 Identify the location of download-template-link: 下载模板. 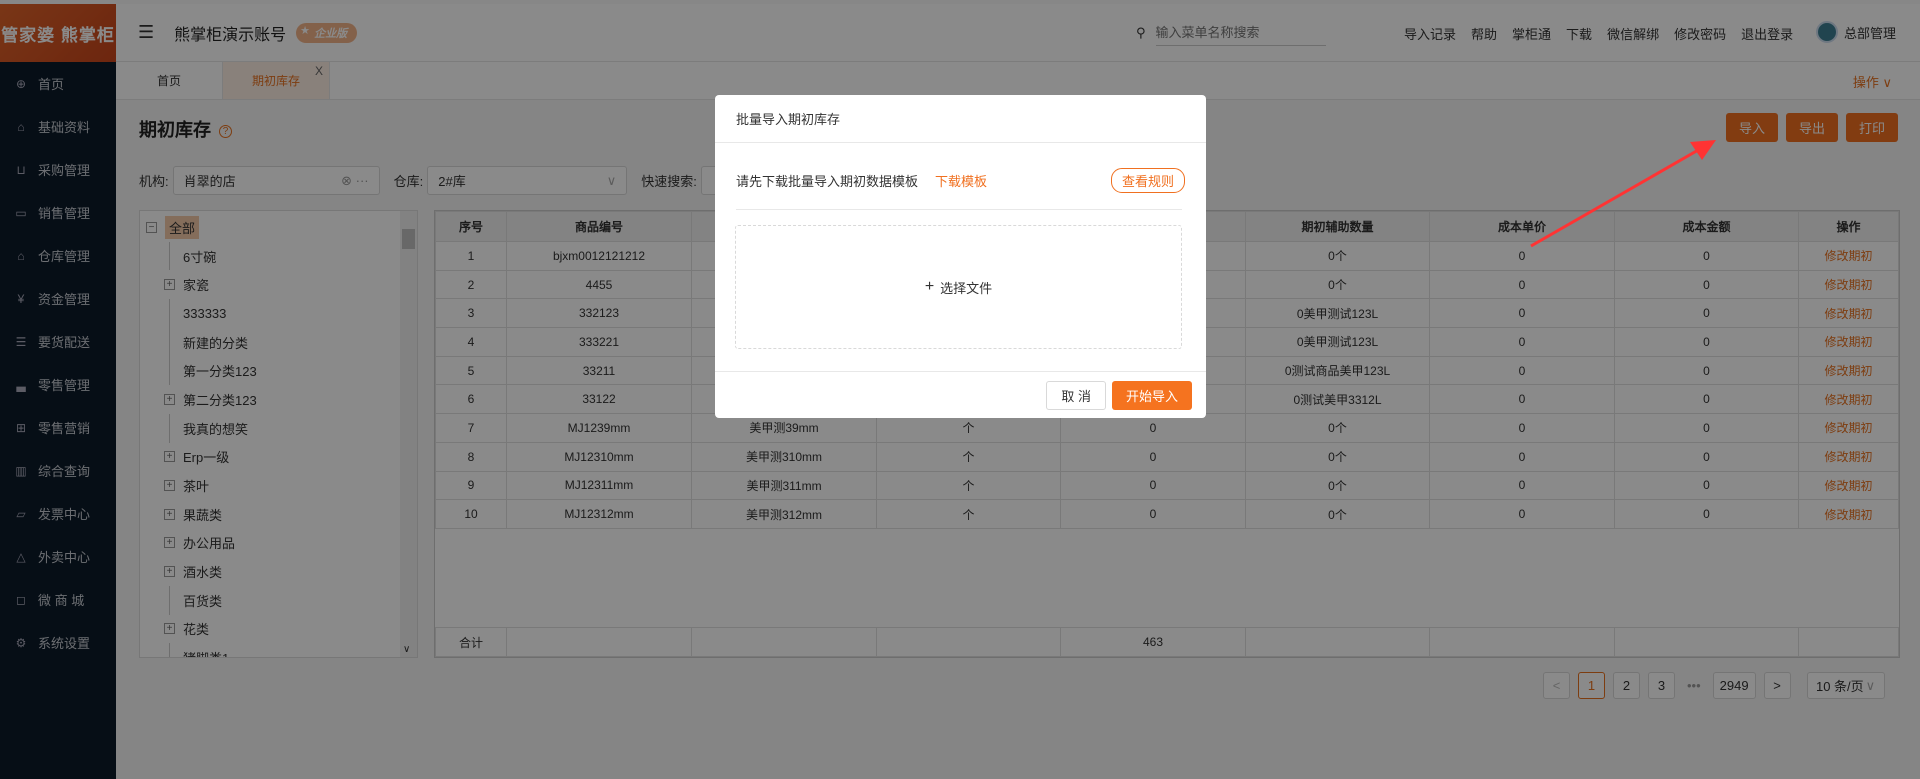
(961, 180).